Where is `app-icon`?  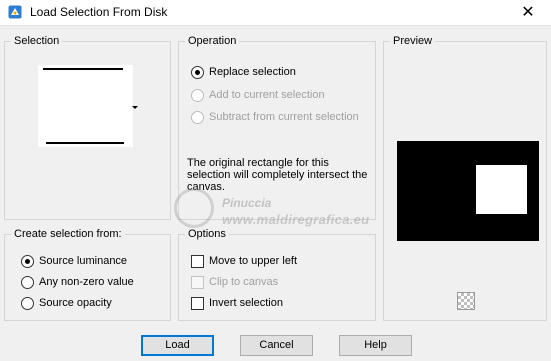
app-icon is located at coordinates (15, 12).